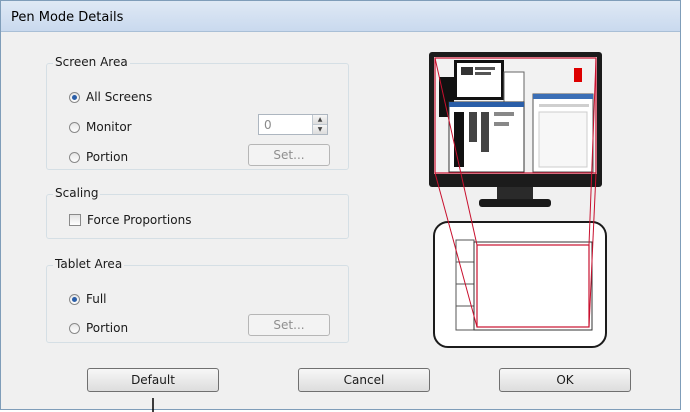  I want to click on dialog-title: Pen Mode Details, so click(67, 17).